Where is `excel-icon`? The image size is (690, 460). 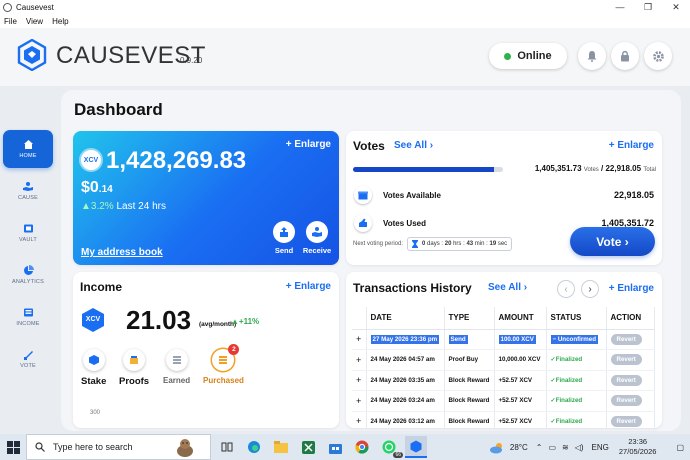
excel-icon is located at coordinates (308, 447).